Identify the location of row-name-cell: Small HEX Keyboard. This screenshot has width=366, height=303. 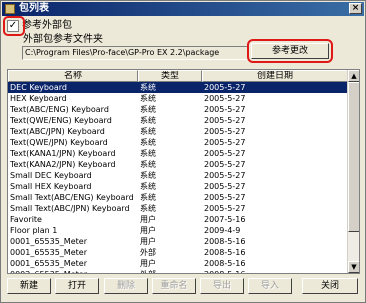
(51, 186).